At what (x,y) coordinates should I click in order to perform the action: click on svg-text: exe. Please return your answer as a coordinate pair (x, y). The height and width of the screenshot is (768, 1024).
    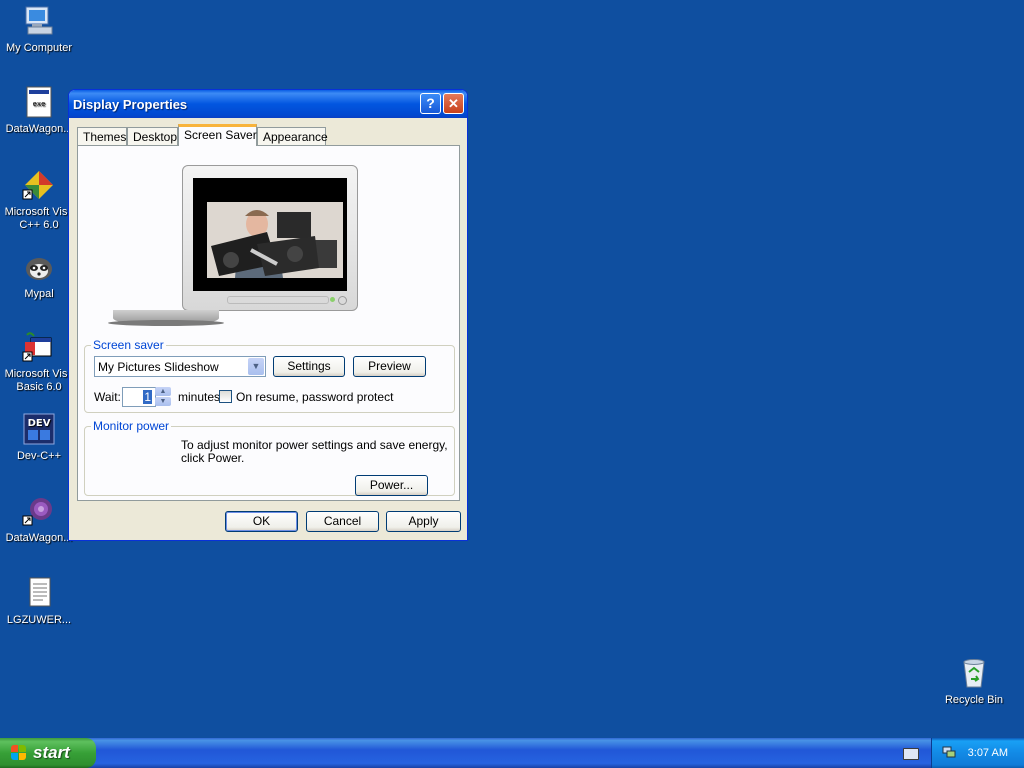
    Looking at the image, I should click on (39, 104).